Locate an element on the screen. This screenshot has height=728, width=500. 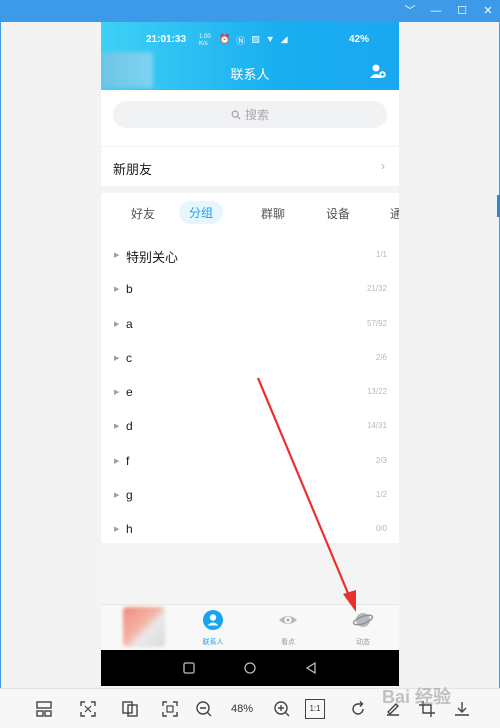
zoom-in-icon is located at coordinates (282, 709).